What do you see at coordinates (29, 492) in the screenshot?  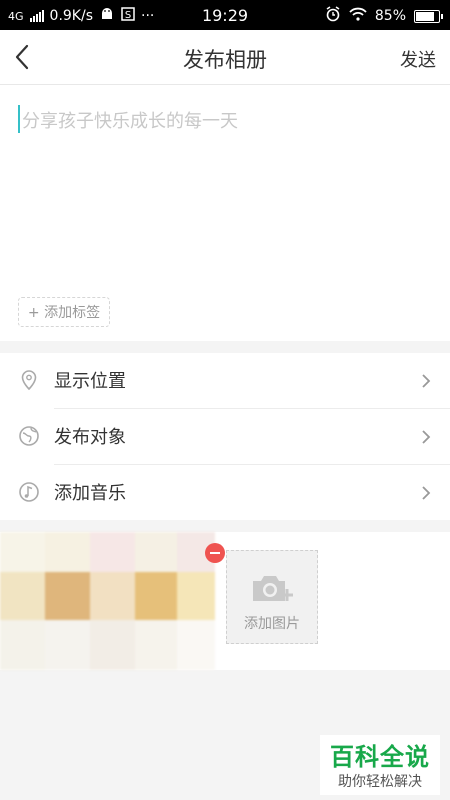 I see `music-note-icon` at bounding box center [29, 492].